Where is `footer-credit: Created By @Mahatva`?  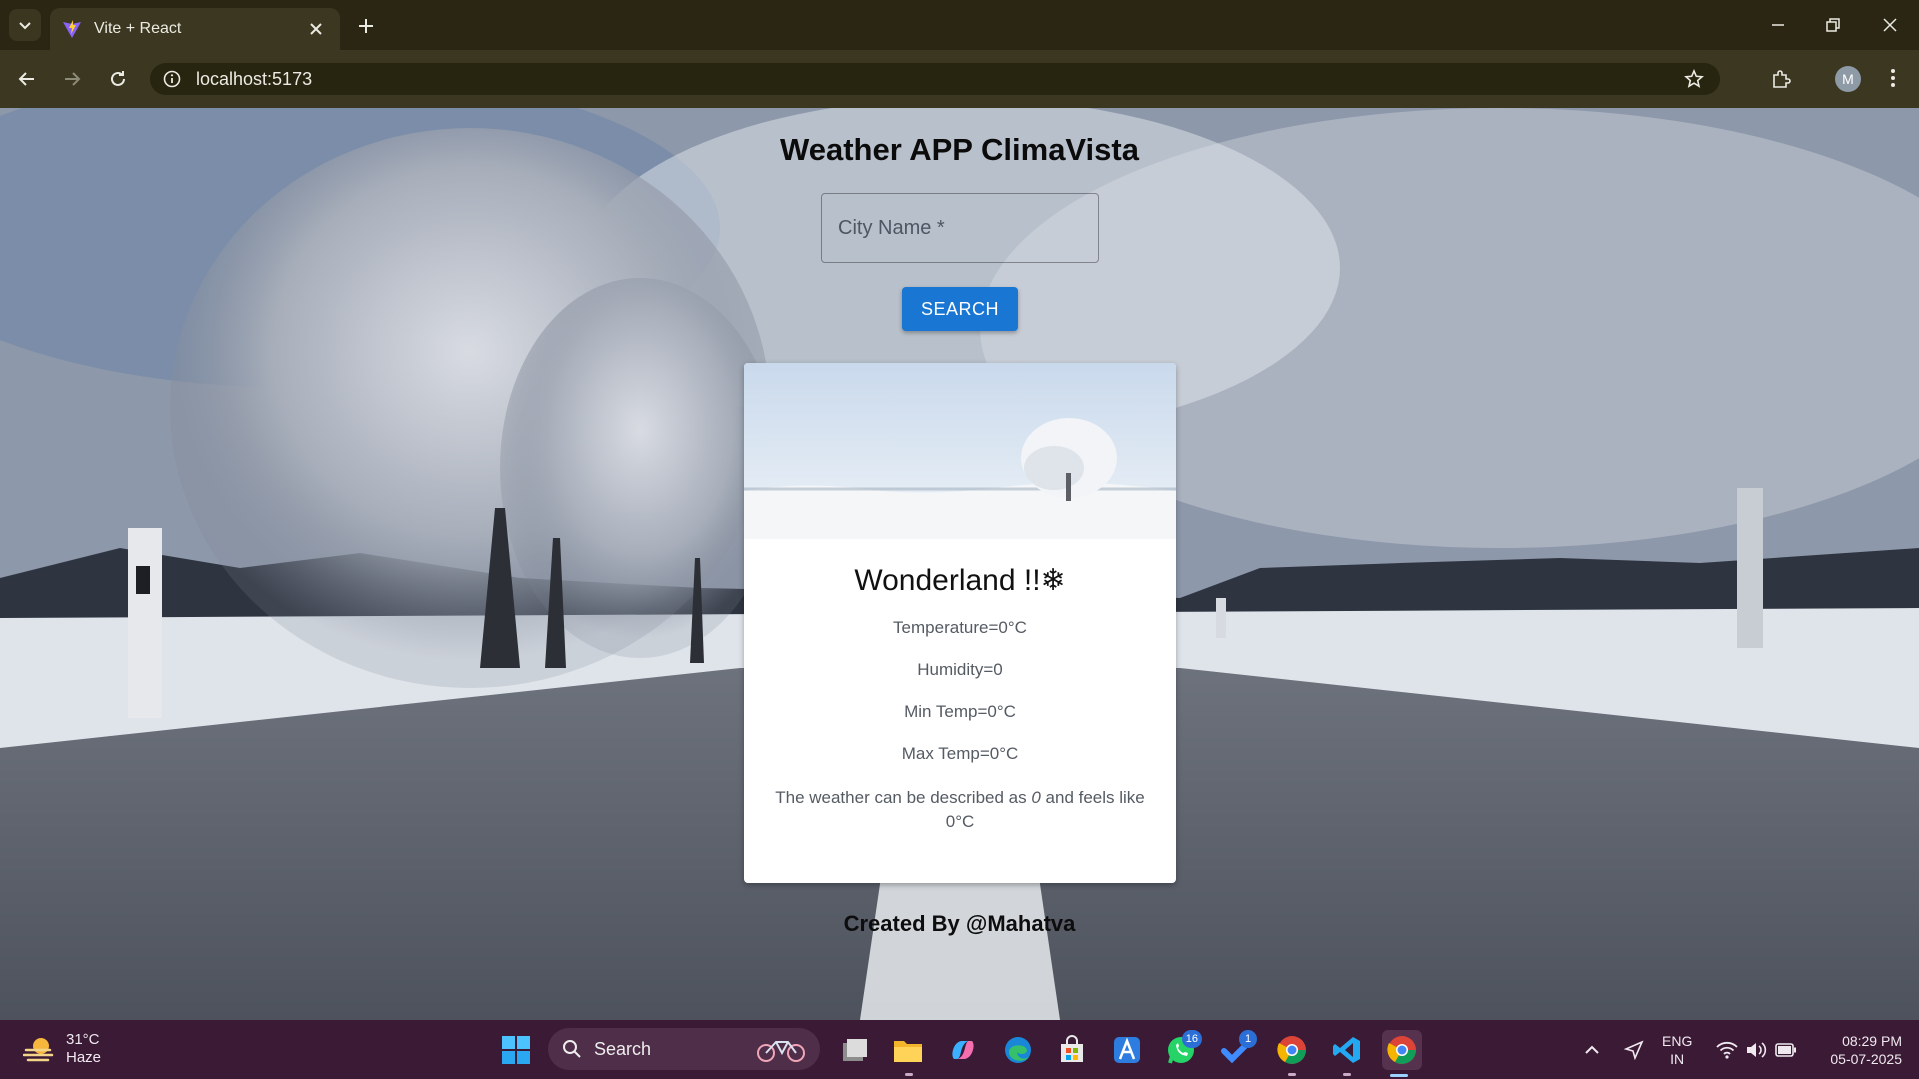
footer-credit: Created By @Mahatva is located at coordinates (959, 923).